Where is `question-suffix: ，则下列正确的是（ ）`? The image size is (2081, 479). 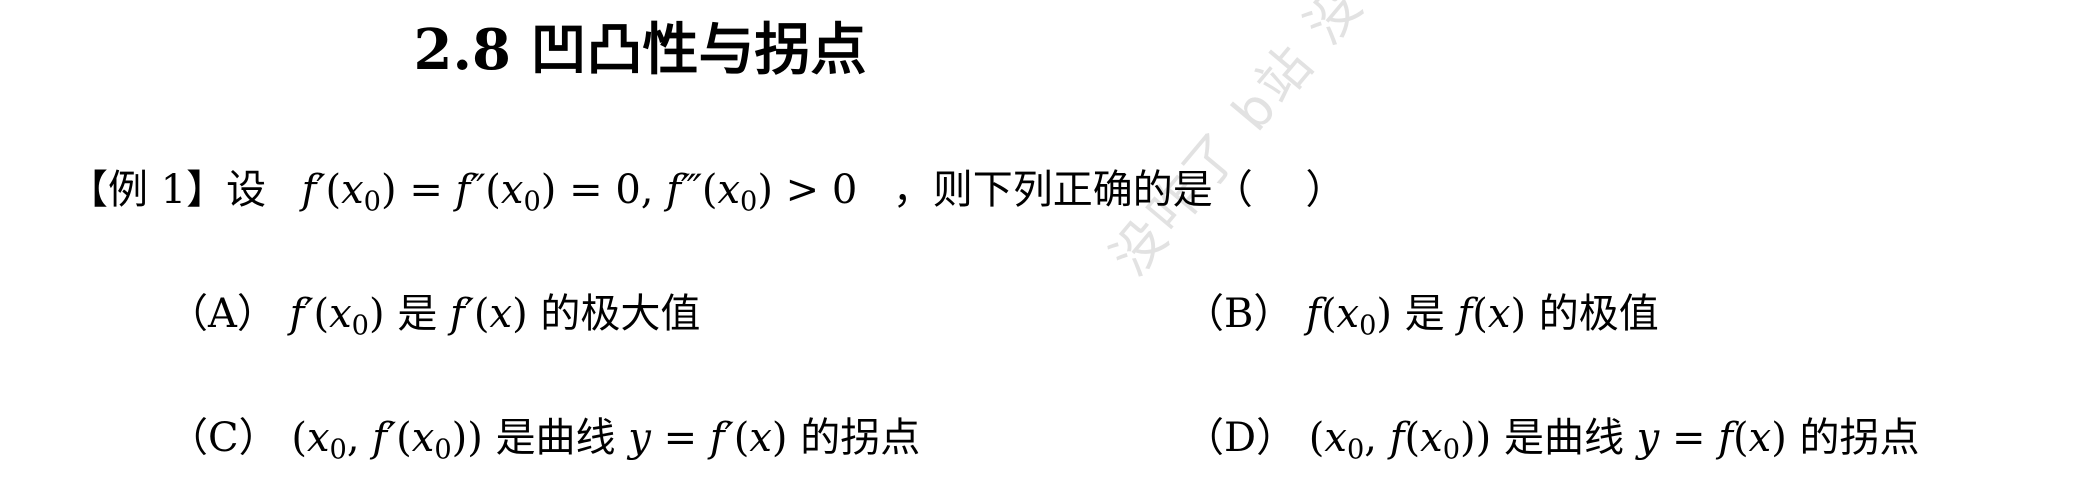 question-suffix: ，则下列正确的是（ ） is located at coordinates (1119, 190).